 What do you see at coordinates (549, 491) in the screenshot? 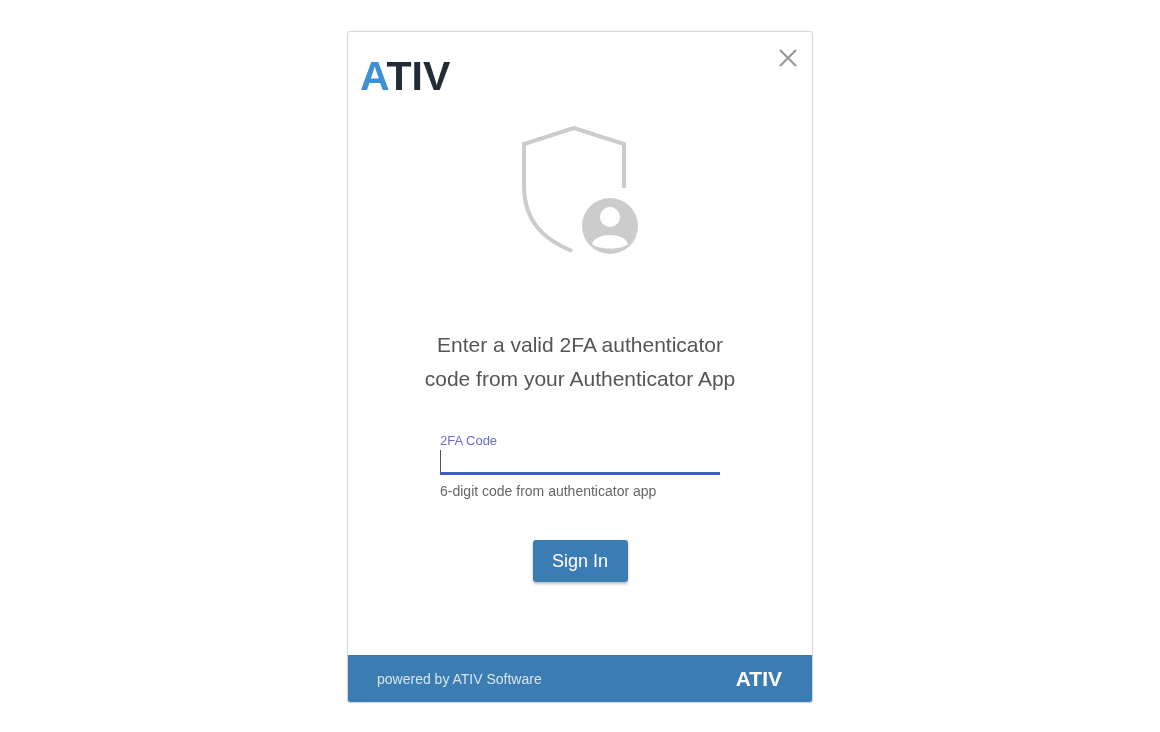
I see `helper-text: 6-digit code from authenticator app` at bounding box center [549, 491].